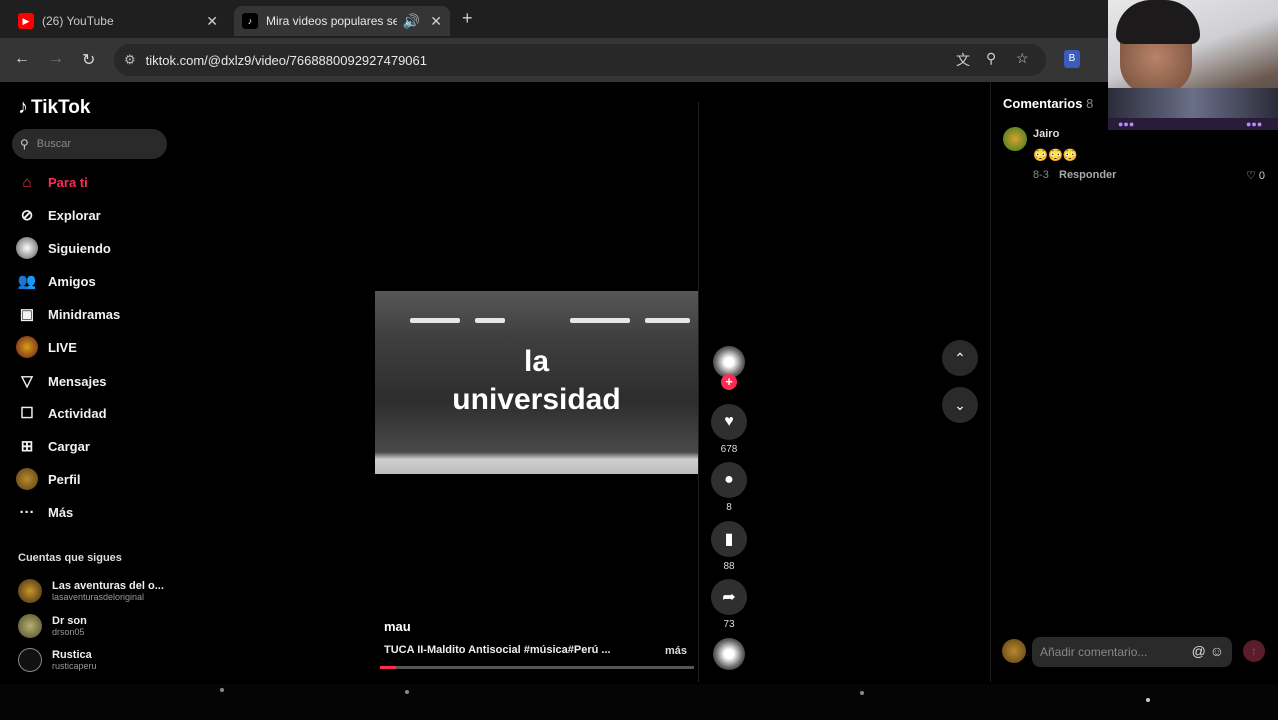 The image size is (1278, 720). What do you see at coordinates (1015, 139) in the screenshot?
I see `commenter-avatar` at bounding box center [1015, 139].